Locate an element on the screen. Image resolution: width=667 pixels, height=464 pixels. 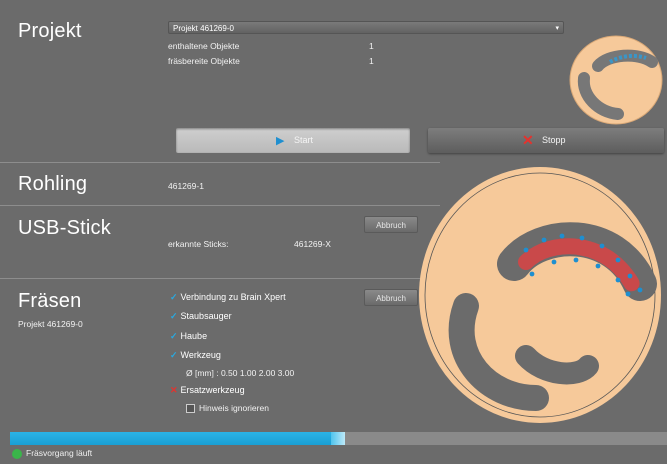
project-heading: Projekt is located at coordinates (50, 31).